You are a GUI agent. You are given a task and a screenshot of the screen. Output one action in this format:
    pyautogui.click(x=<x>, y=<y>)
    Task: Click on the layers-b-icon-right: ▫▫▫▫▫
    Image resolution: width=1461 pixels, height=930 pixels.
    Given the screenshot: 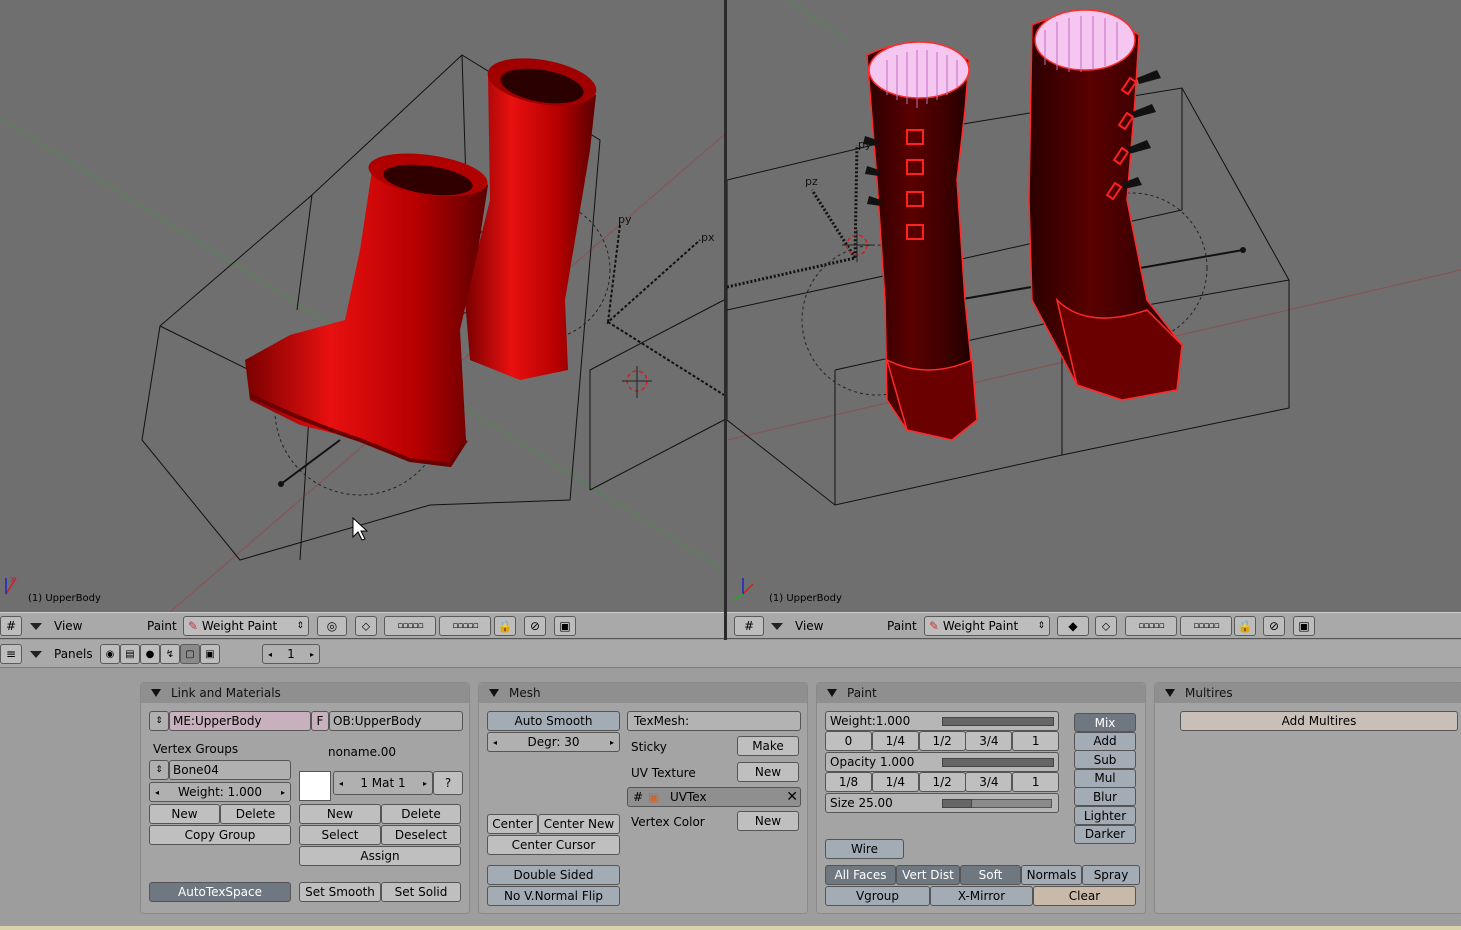 What is the action you would take?
    pyautogui.click(x=1206, y=626)
    